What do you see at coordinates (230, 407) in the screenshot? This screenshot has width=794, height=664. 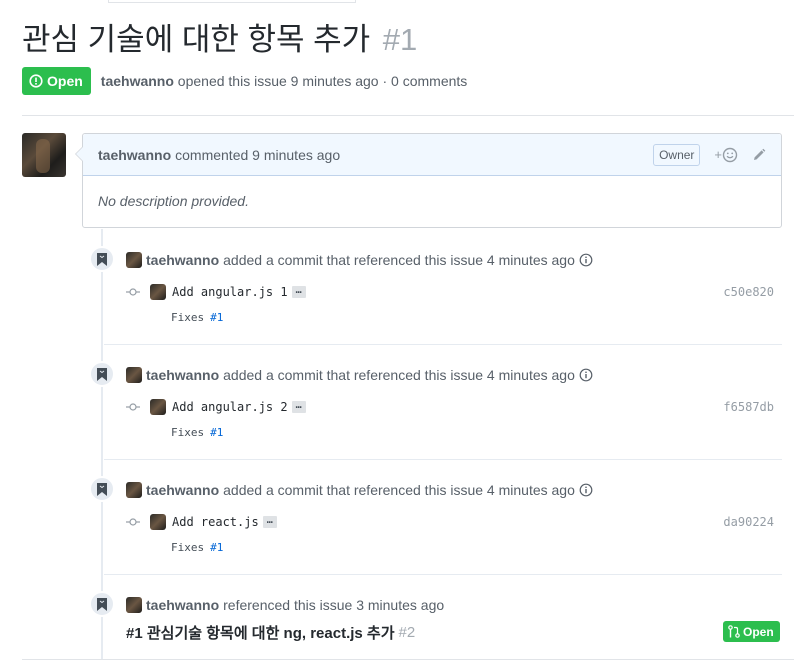 I see `commit-message-link: Add angular.js 2` at bounding box center [230, 407].